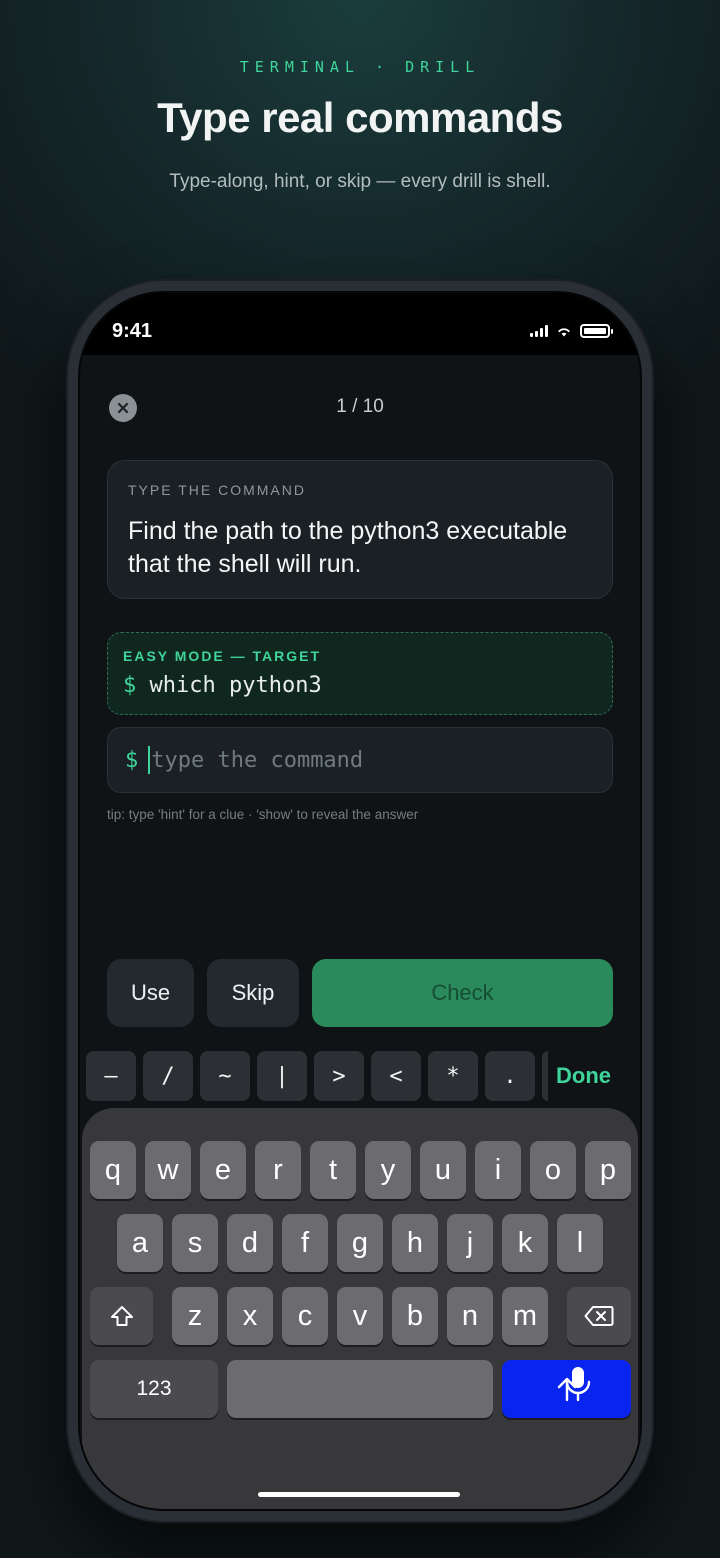  What do you see at coordinates (360, 673) in the screenshot?
I see `easy-mode-target: EASY MODE — TARGET $ which python3` at bounding box center [360, 673].